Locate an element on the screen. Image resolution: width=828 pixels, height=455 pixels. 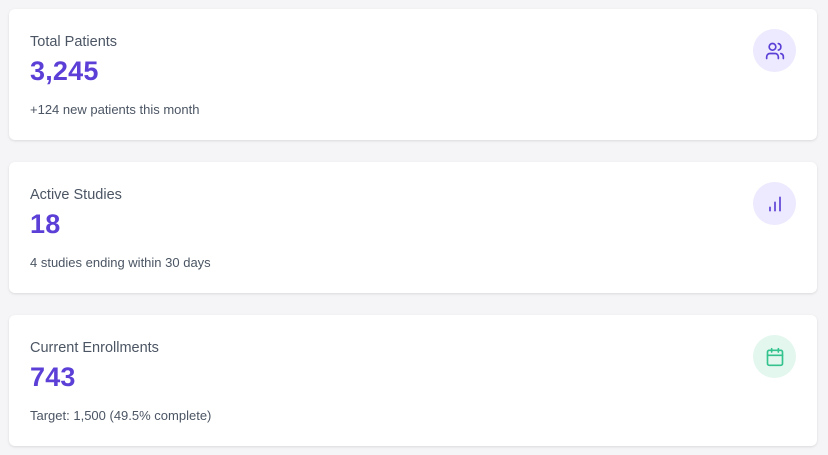
card-subtext: 4 studies ending within 30 days is located at coordinates (120, 262).